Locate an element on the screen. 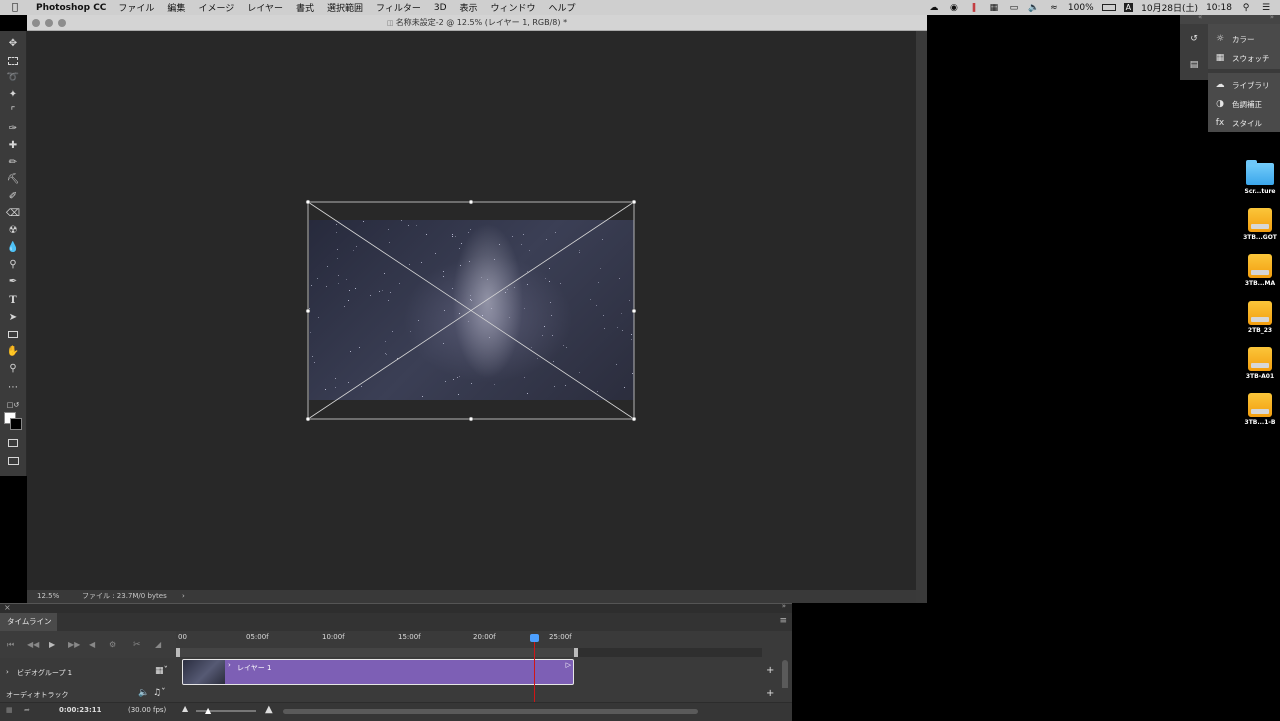  menu-file: ファイル is located at coordinates (136, 7).